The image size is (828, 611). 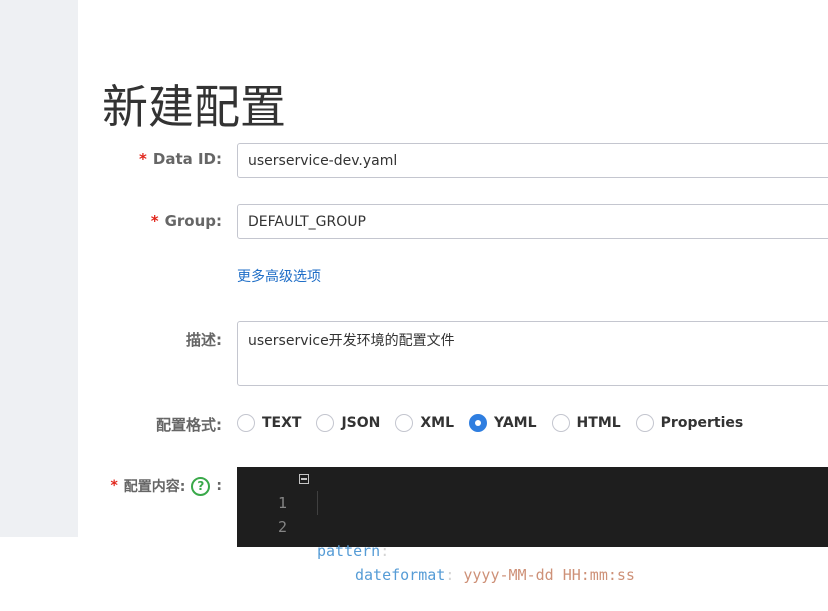 I want to click on left-sidebar, so click(x=39, y=268).